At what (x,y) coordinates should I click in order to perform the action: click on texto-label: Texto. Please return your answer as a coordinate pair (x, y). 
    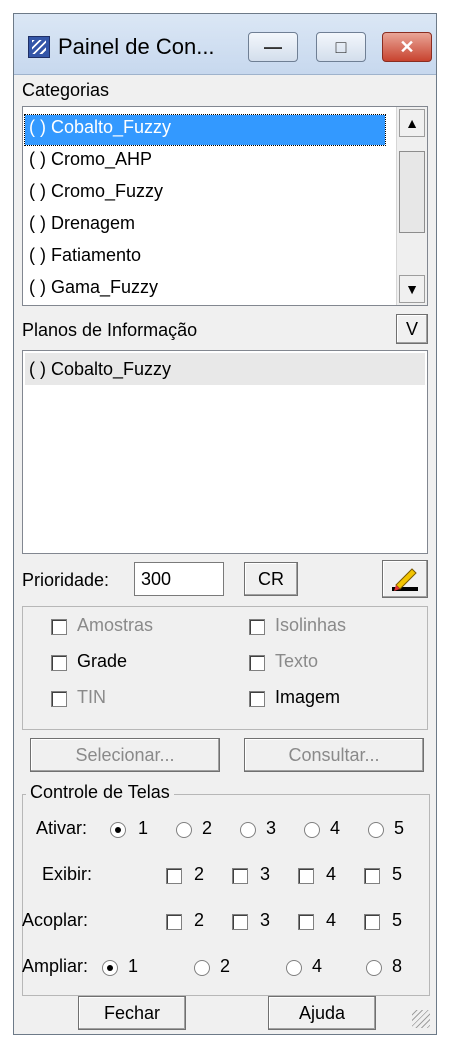
    Looking at the image, I should click on (297, 661).